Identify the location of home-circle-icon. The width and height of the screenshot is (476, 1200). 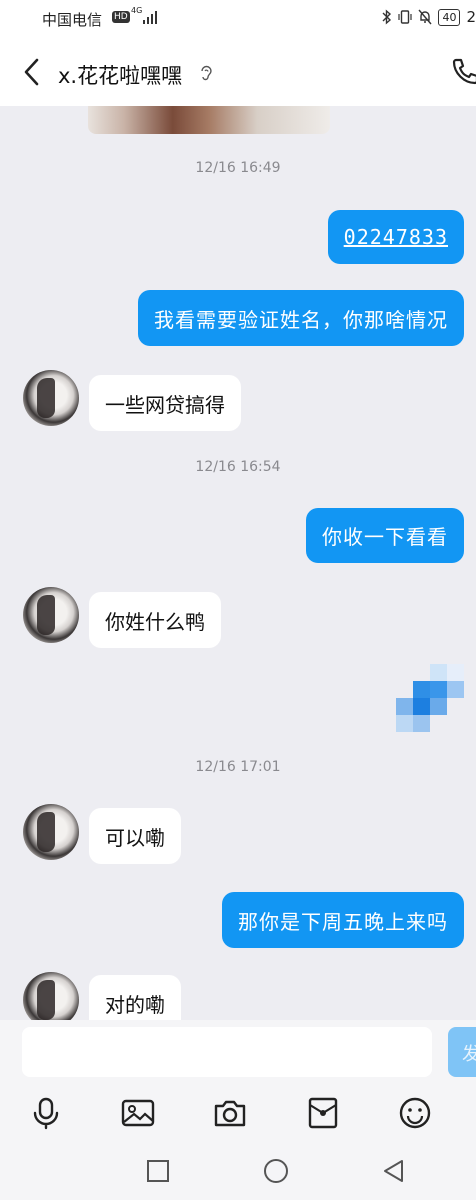
(276, 1171).